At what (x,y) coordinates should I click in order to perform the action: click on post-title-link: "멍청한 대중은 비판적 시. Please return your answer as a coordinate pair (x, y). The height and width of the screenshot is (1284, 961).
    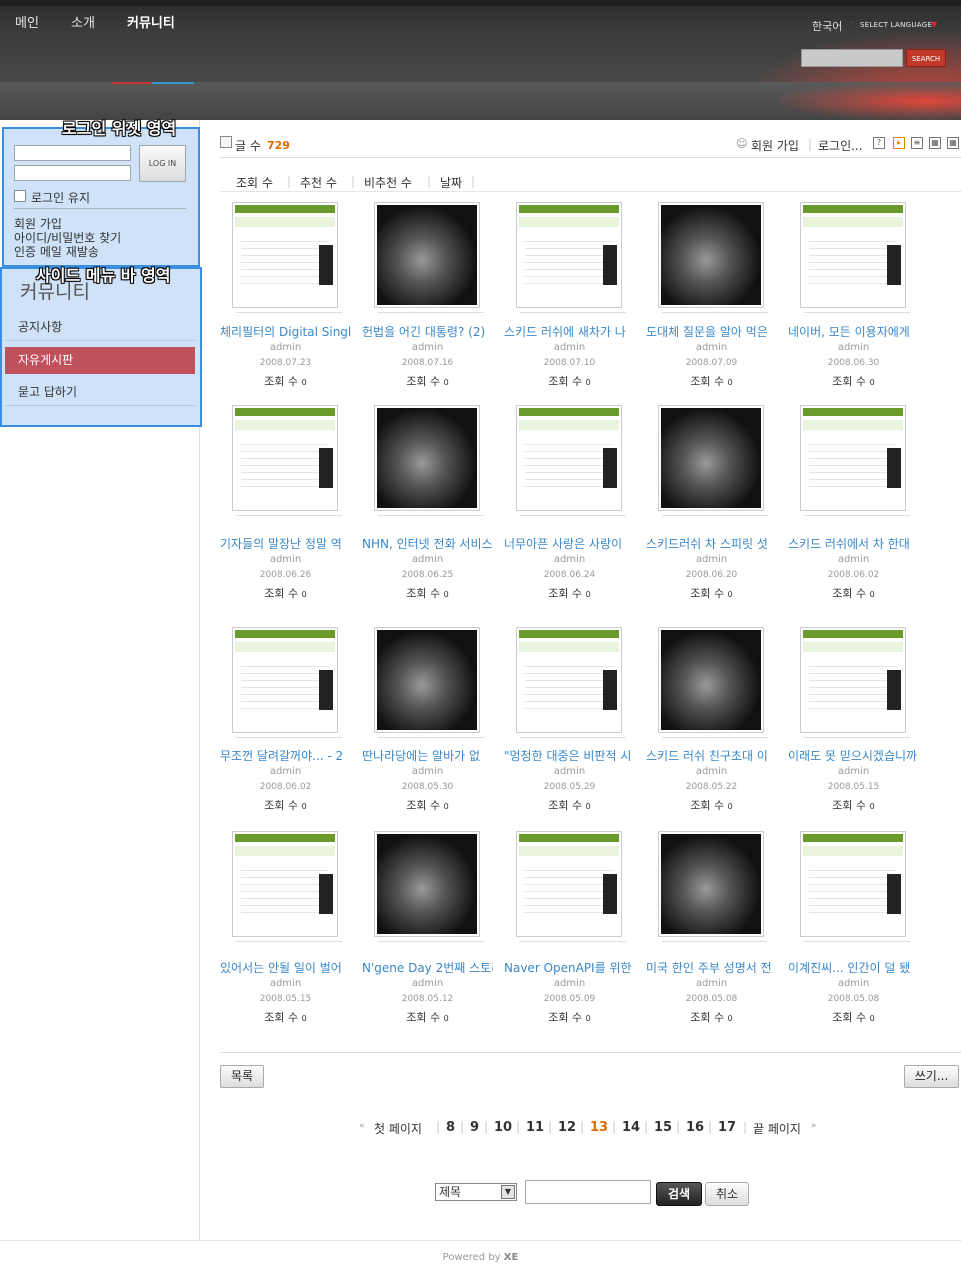
    Looking at the image, I should click on (569, 755).